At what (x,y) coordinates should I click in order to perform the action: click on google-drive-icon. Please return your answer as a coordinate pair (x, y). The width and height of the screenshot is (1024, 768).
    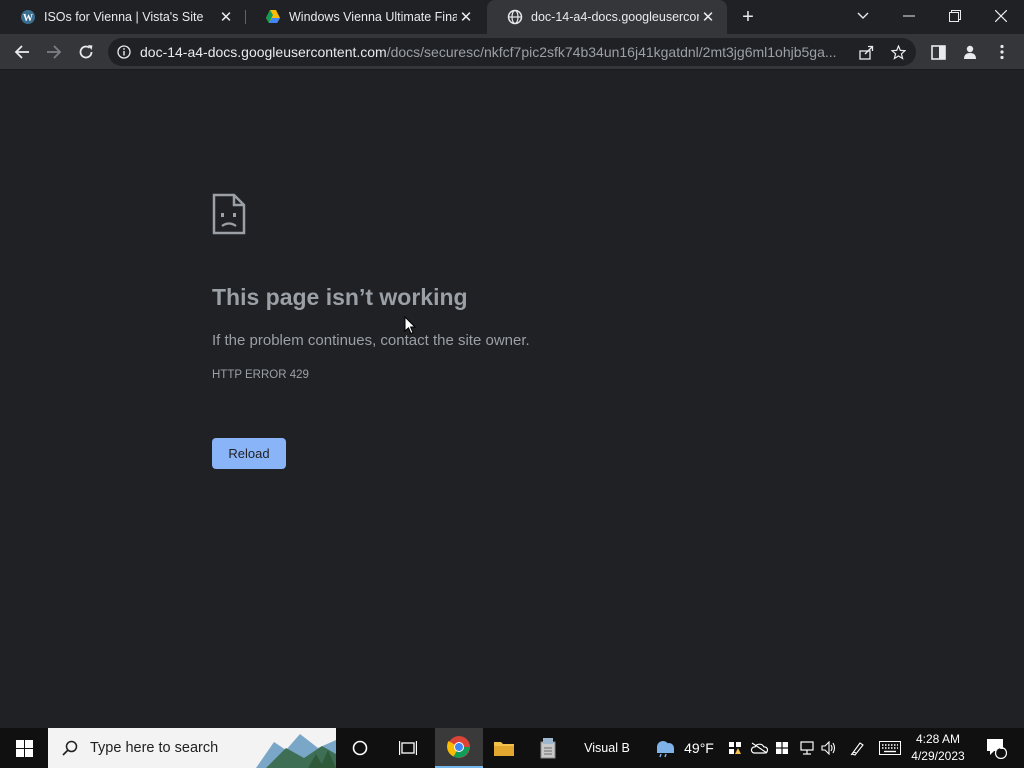
    Looking at the image, I should click on (273, 17).